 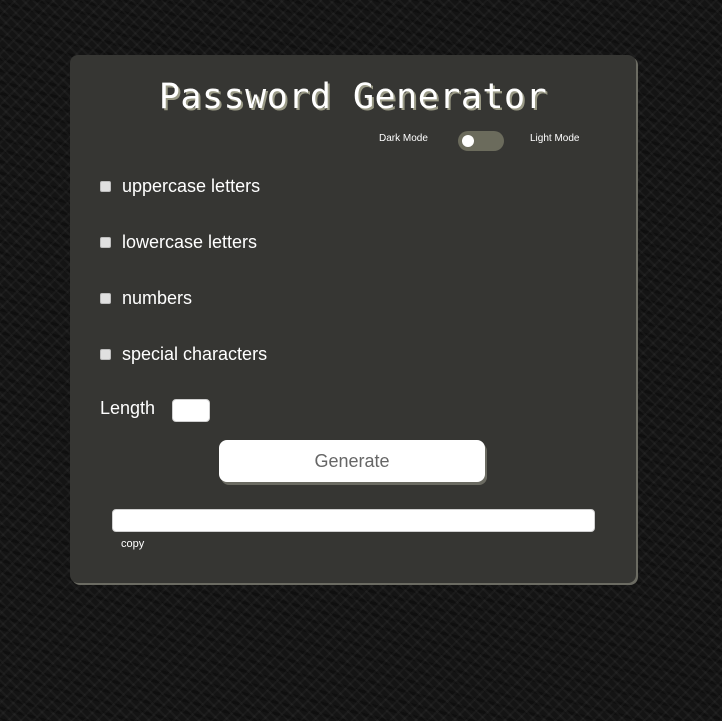 I want to click on special-characters-checkbox, so click(x=105, y=354).